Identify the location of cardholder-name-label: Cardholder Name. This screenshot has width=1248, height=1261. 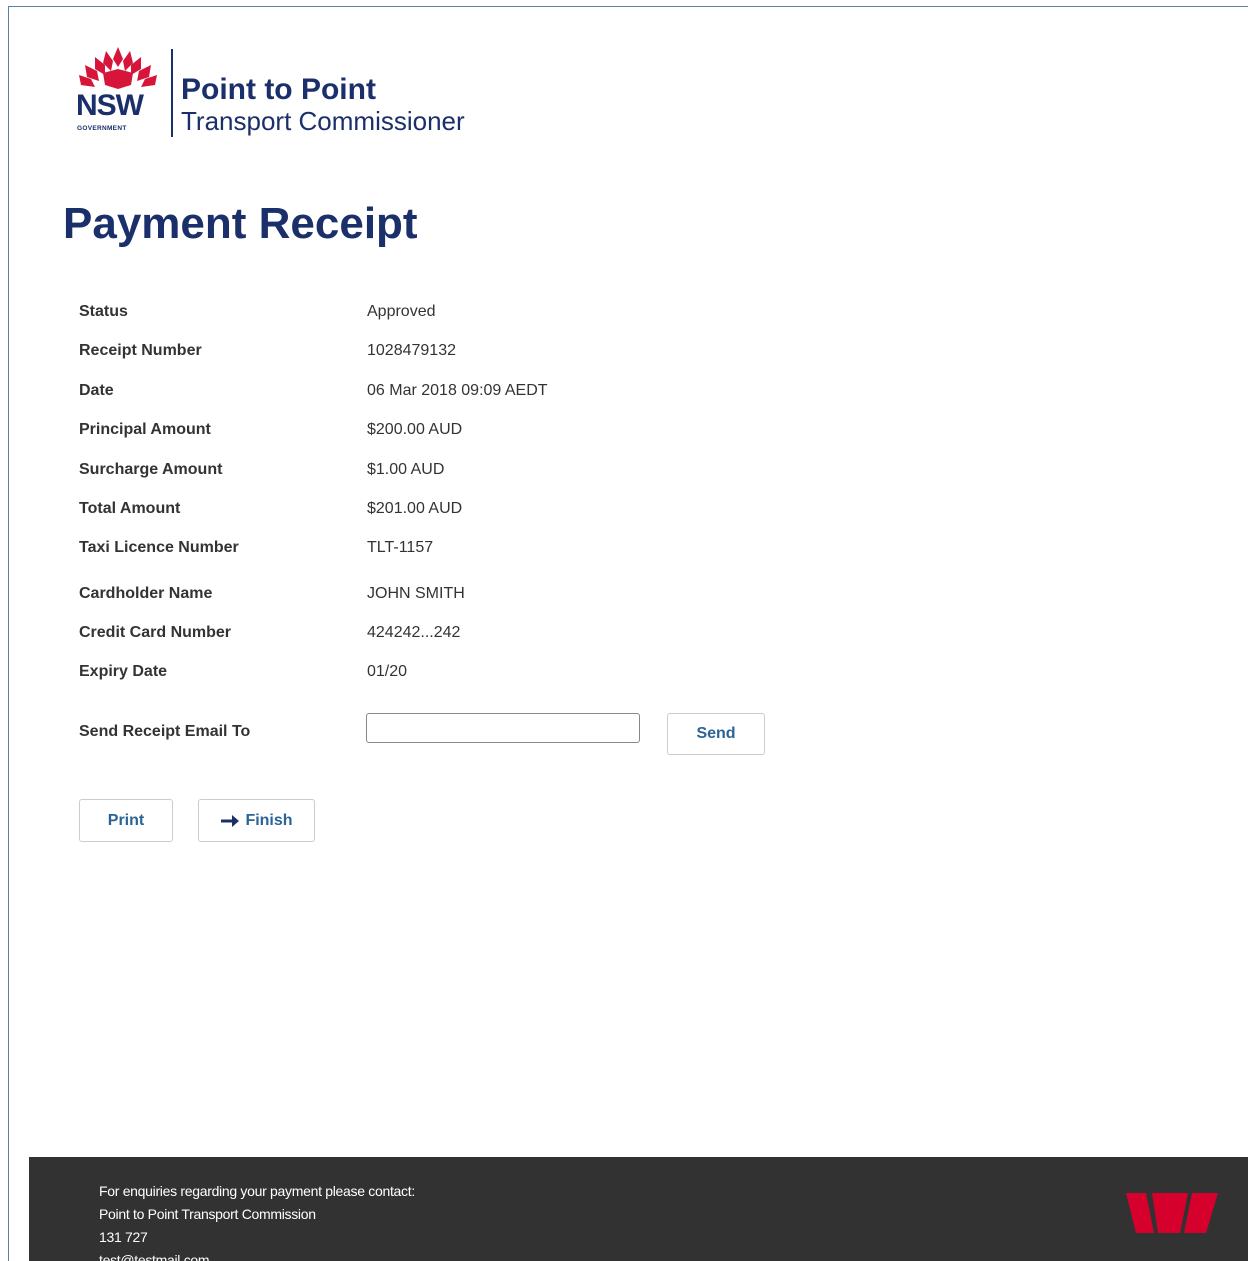
(146, 593).